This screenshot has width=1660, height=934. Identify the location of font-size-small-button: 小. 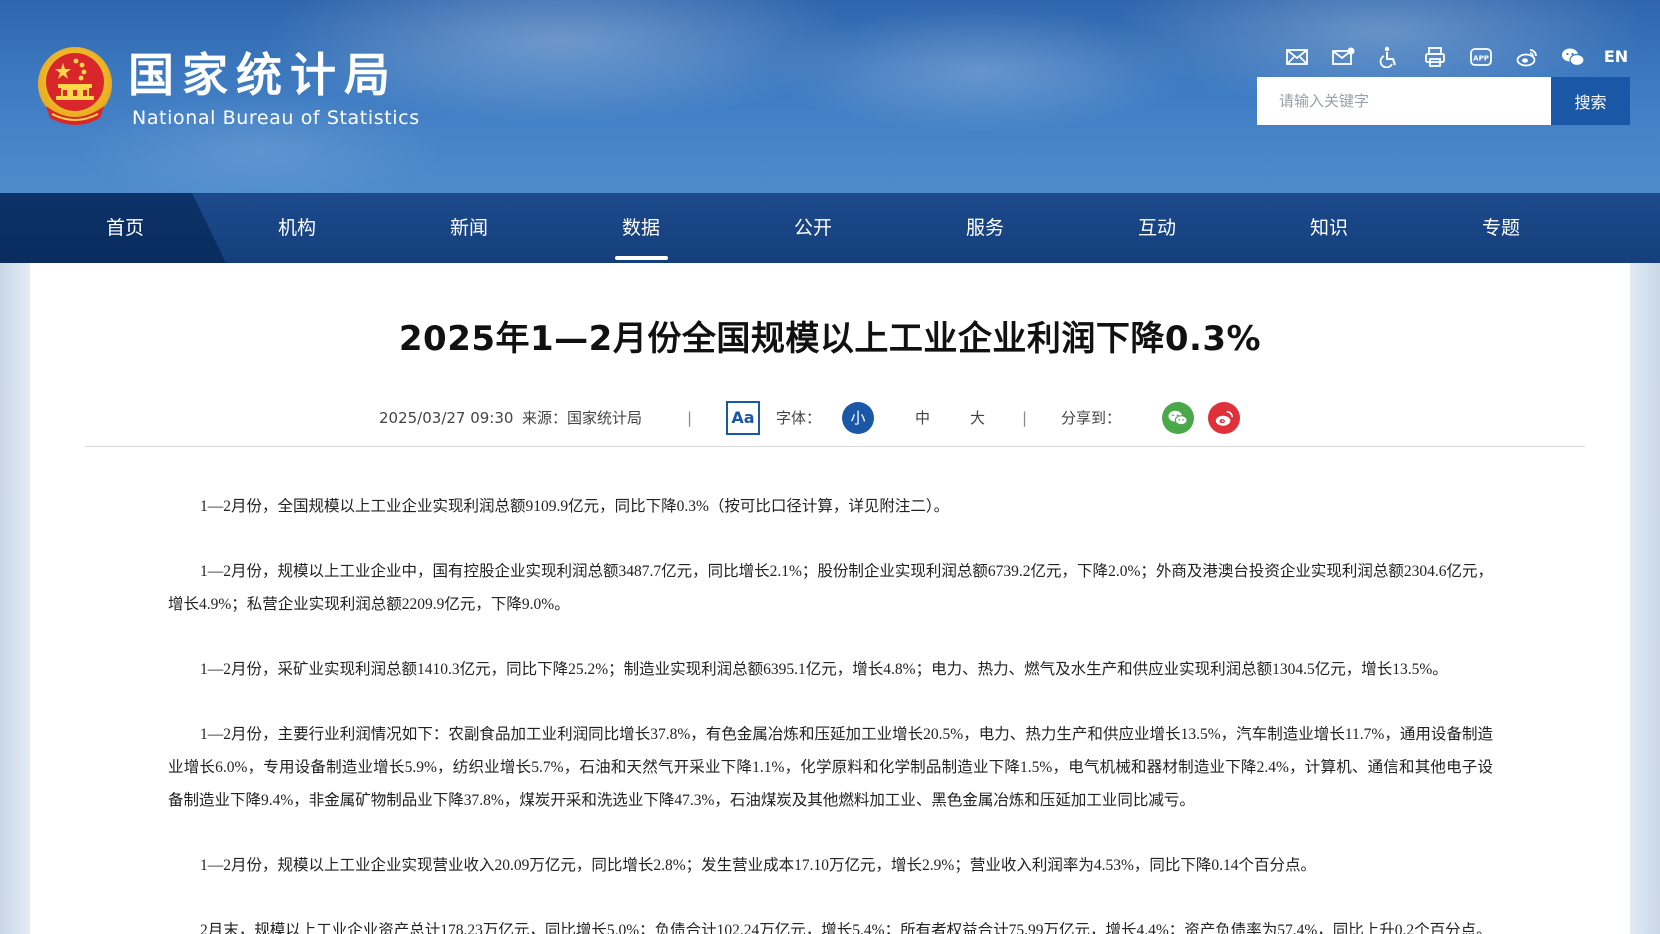
(858, 418).